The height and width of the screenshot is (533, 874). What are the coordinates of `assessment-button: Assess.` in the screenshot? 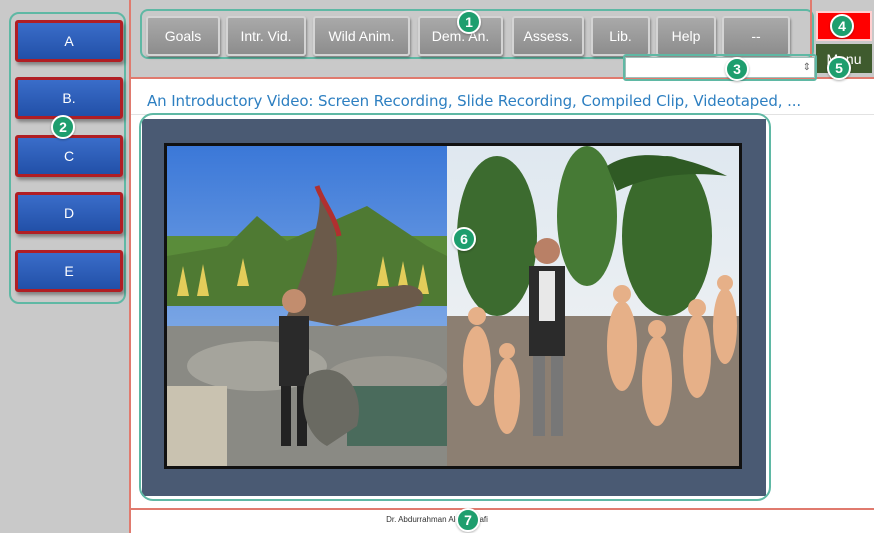 It's located at (548, 36).